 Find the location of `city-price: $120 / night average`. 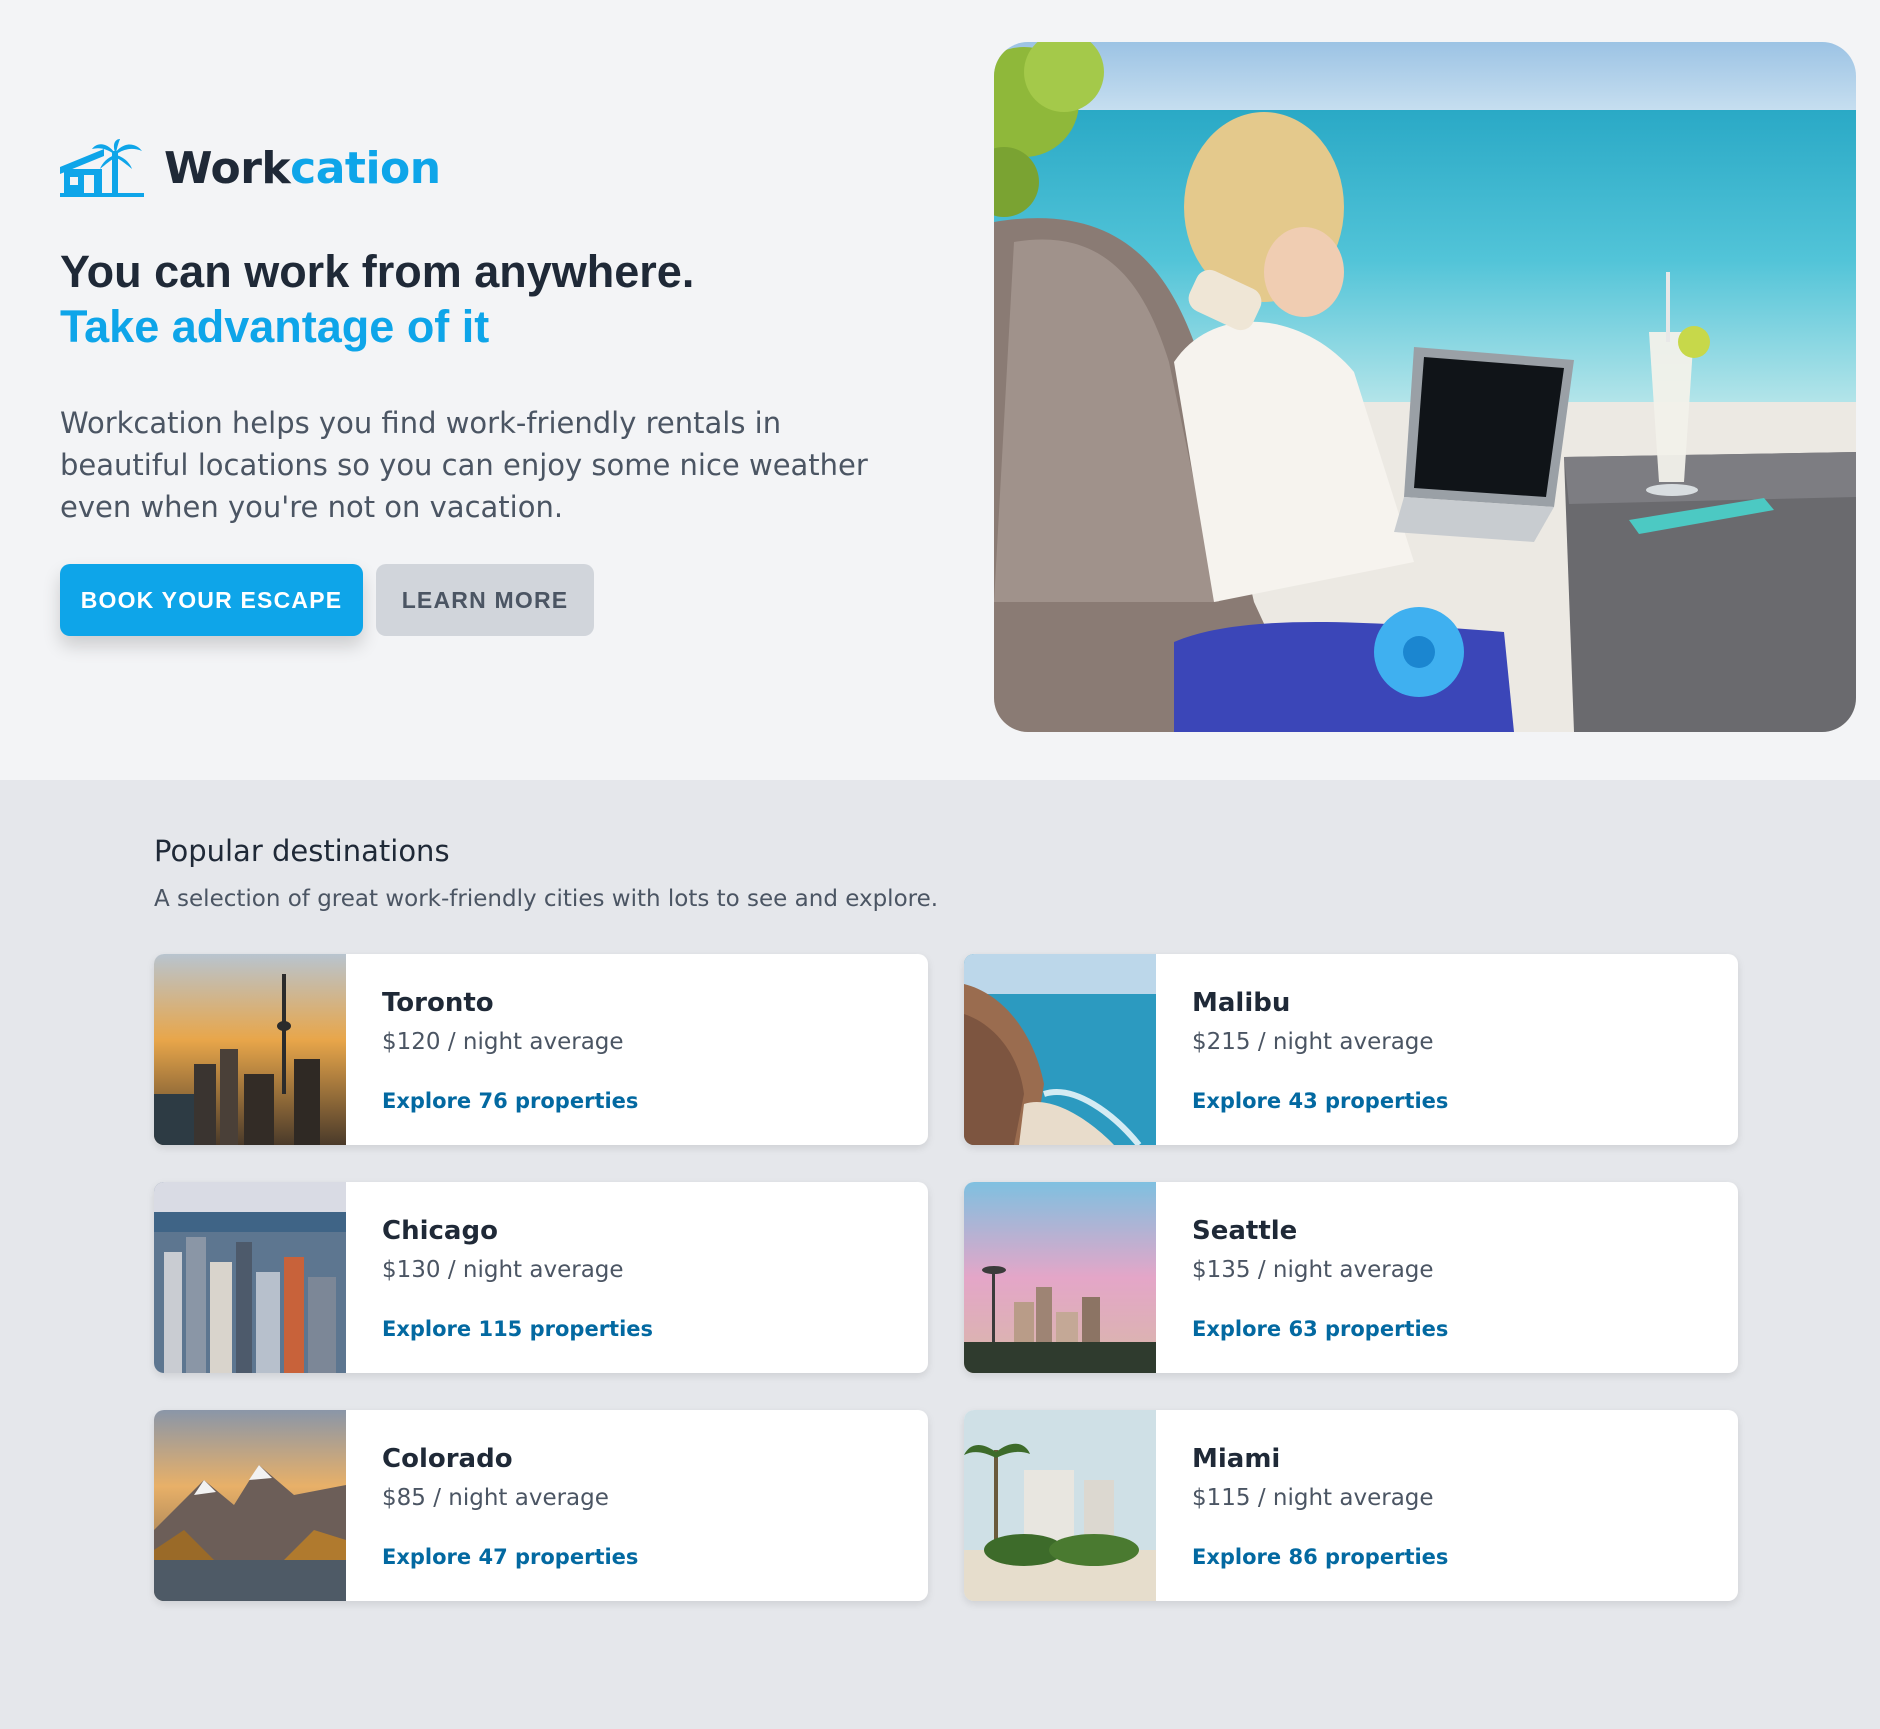

city-price: $120 / night average is located at coordinates (503, 1042).